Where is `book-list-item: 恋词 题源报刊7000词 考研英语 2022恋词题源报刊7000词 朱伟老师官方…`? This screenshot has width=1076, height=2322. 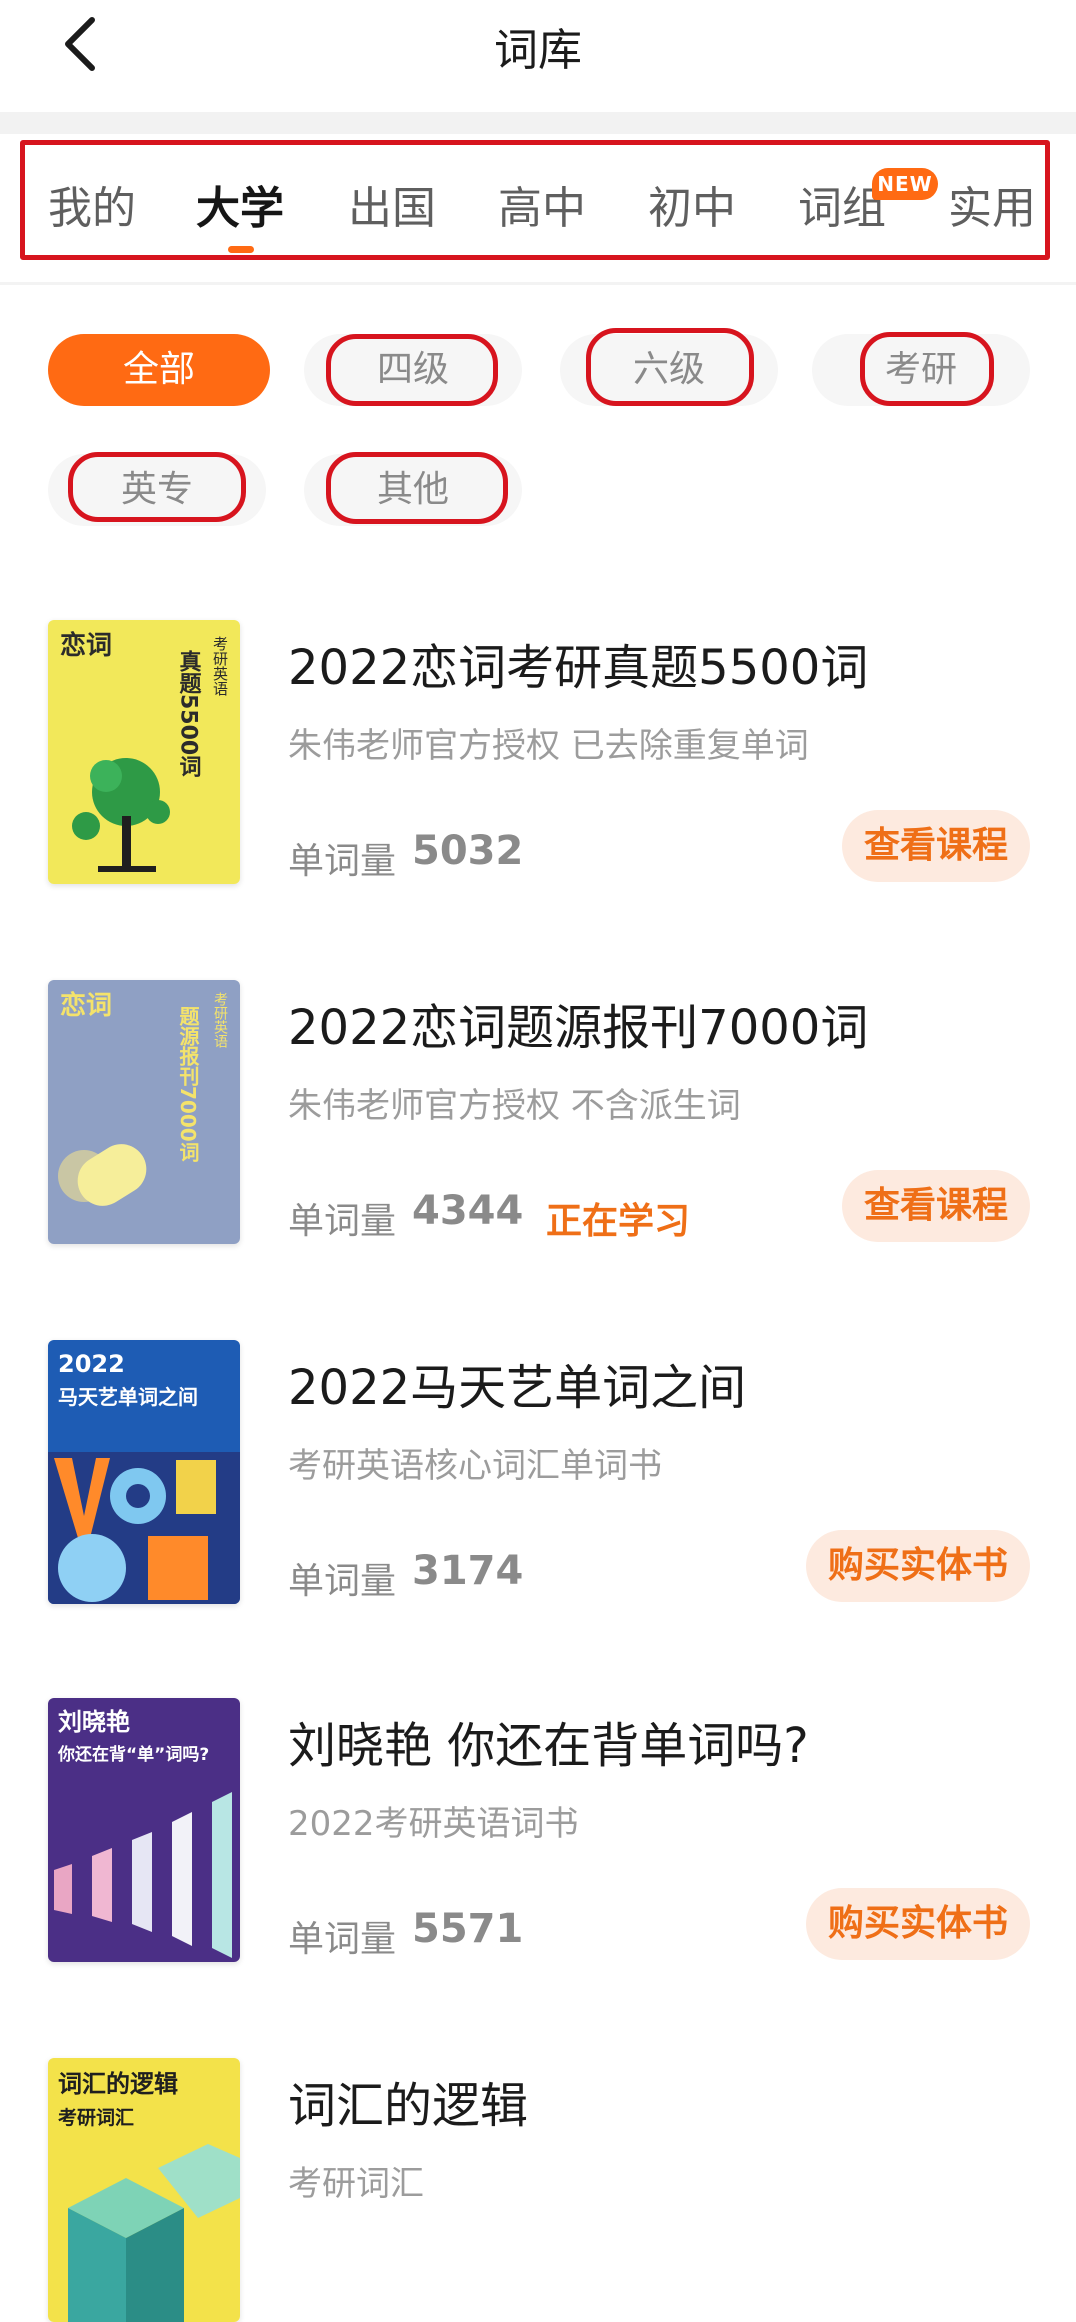
book-list-item: 恋词 题源报刊7000词 考研英语 2022恋词题源报刊7000词 朱伟老师官方… is located at coordinates (538, 1130).